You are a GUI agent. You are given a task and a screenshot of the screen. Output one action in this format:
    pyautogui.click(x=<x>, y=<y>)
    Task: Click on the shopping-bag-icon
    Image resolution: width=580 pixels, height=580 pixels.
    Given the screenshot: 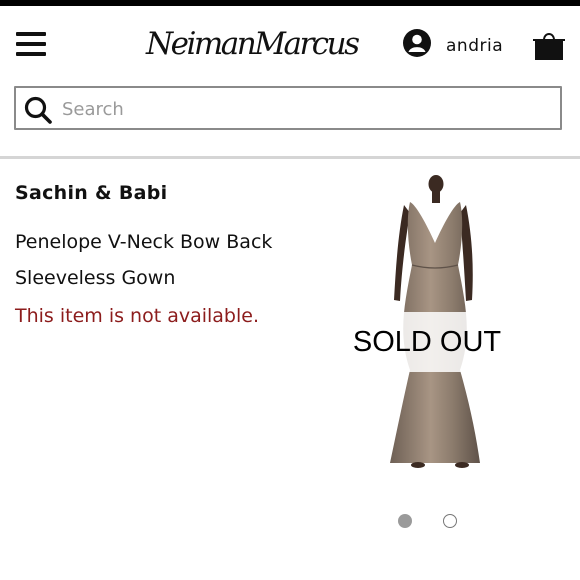 What is the action you would take?
    pyautogui.click(x=549, y=46)
    